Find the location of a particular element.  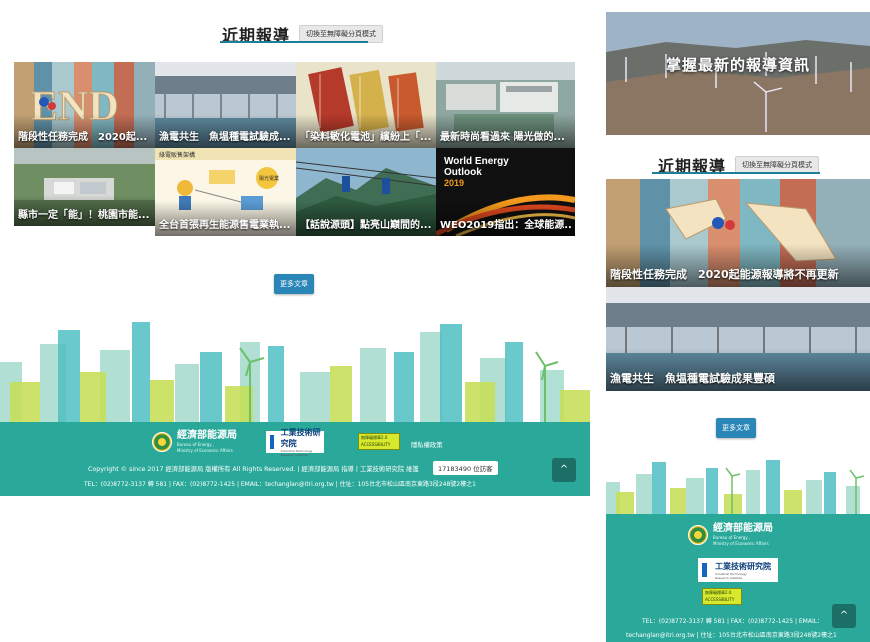

hero-banner: 掌握最新的報導資訊 is located at coordinates (738, 73).